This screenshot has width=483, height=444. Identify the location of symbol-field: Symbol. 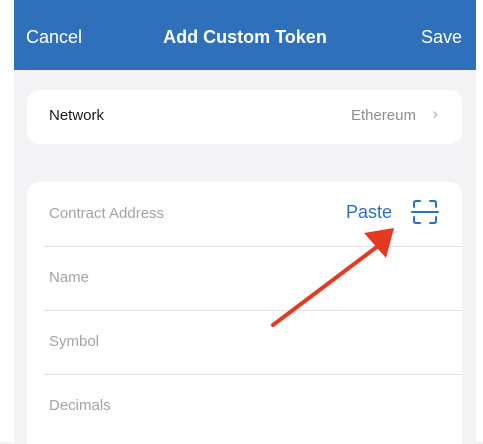
(252, 342).